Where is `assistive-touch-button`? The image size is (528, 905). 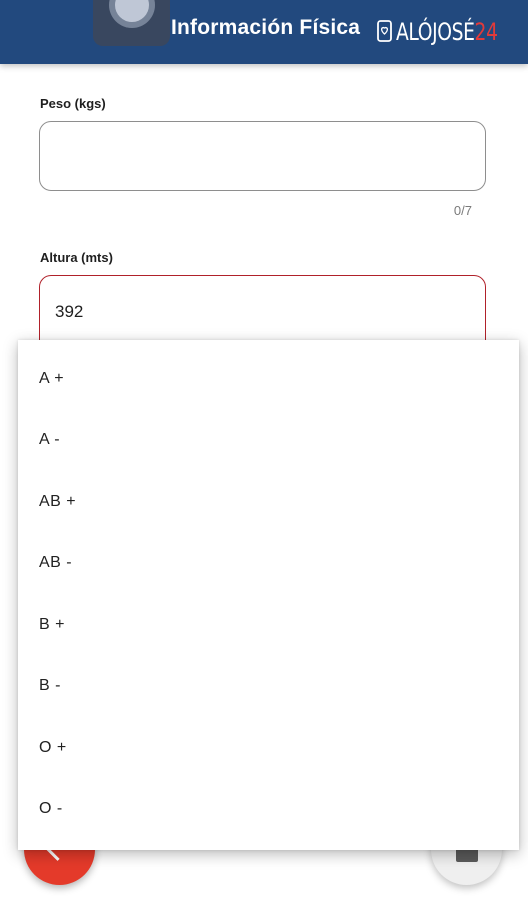
assistive-touch-button is located at coordinates (131, 23).